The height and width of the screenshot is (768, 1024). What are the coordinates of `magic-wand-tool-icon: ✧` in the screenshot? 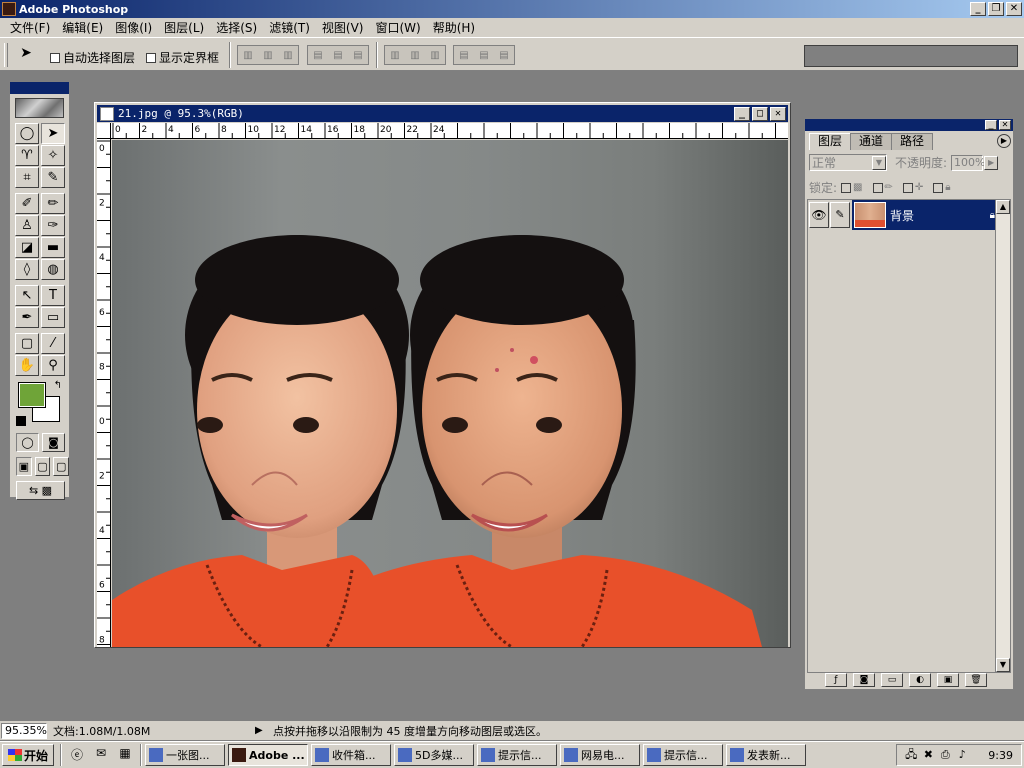 It's located at (53, 155).